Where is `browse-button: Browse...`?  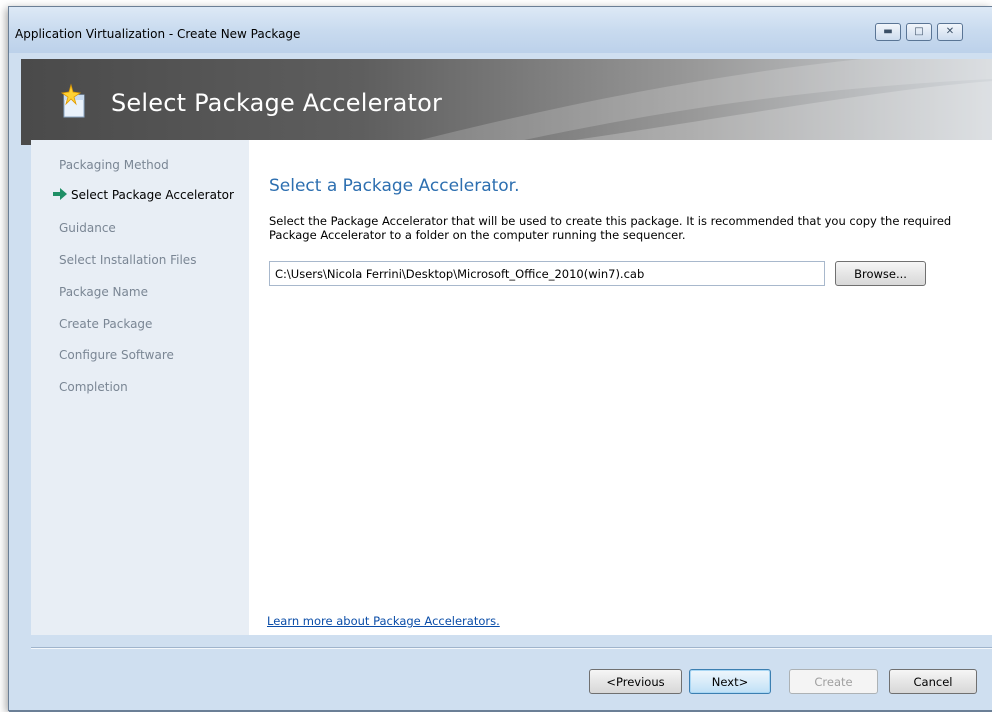
browse-button: Browse... is located at coordinates (880, 273).